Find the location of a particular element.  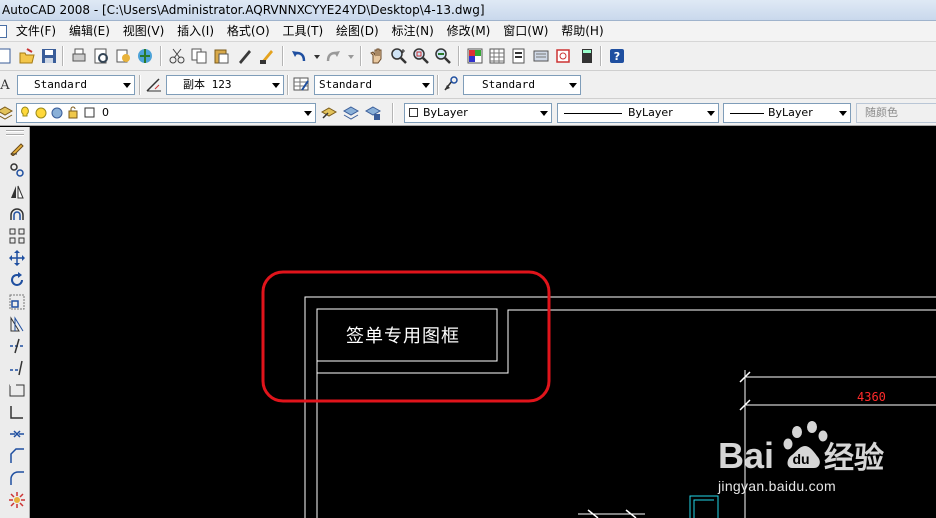

pan-icon is located at coordinates (377, 56).